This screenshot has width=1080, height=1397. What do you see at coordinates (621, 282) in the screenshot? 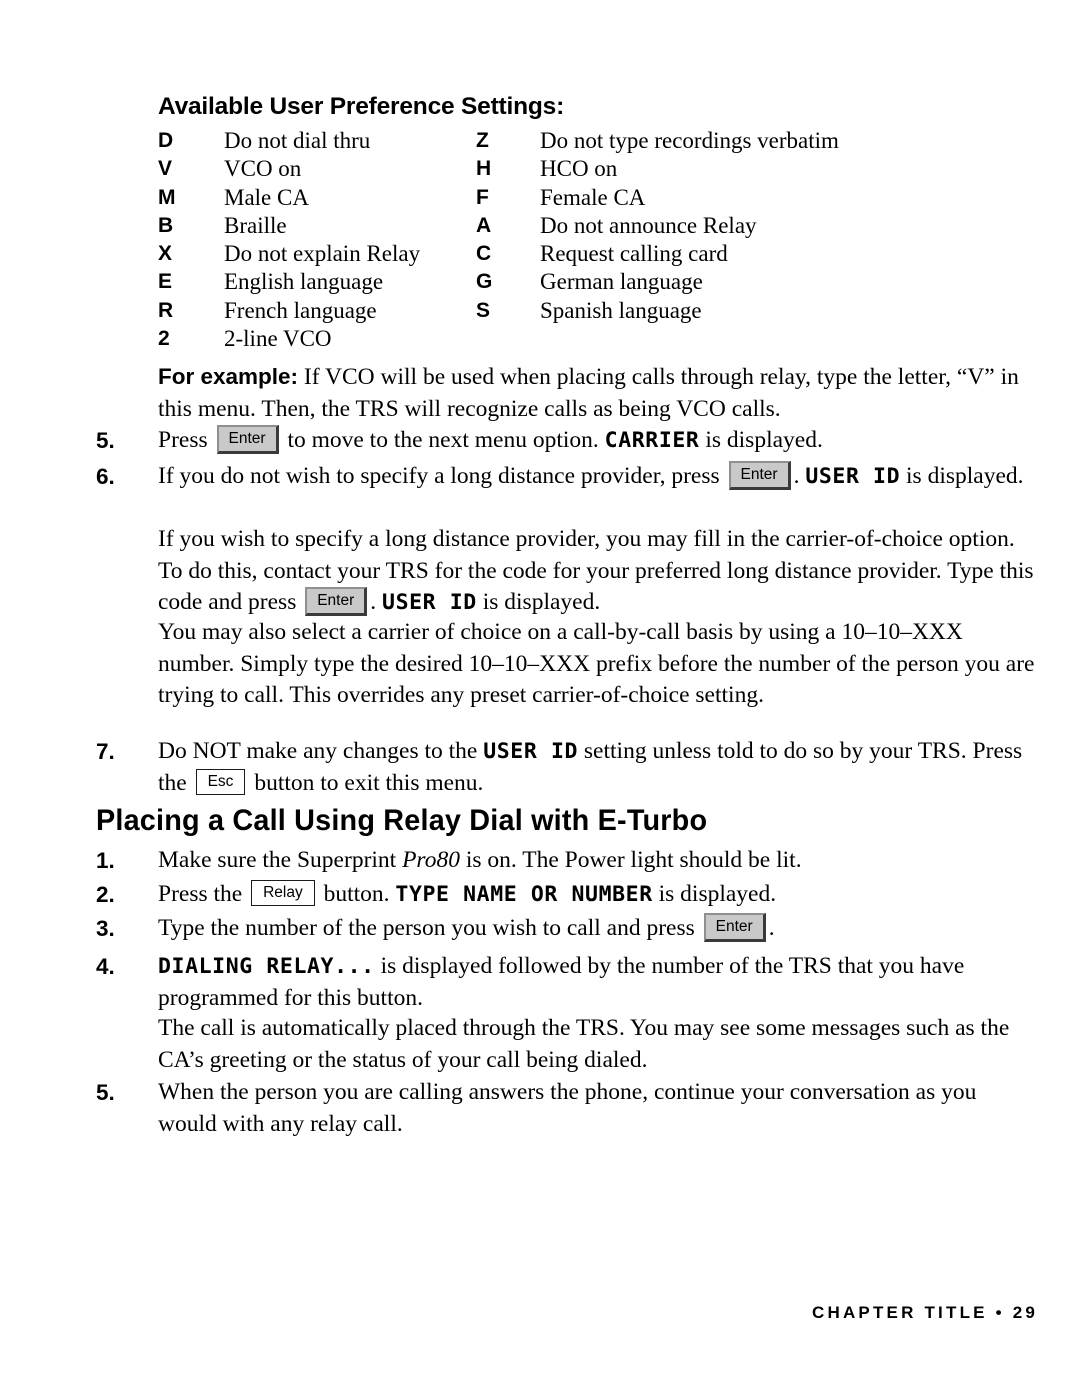
I see `pref-description: German language` at bounding box center [621, 282].